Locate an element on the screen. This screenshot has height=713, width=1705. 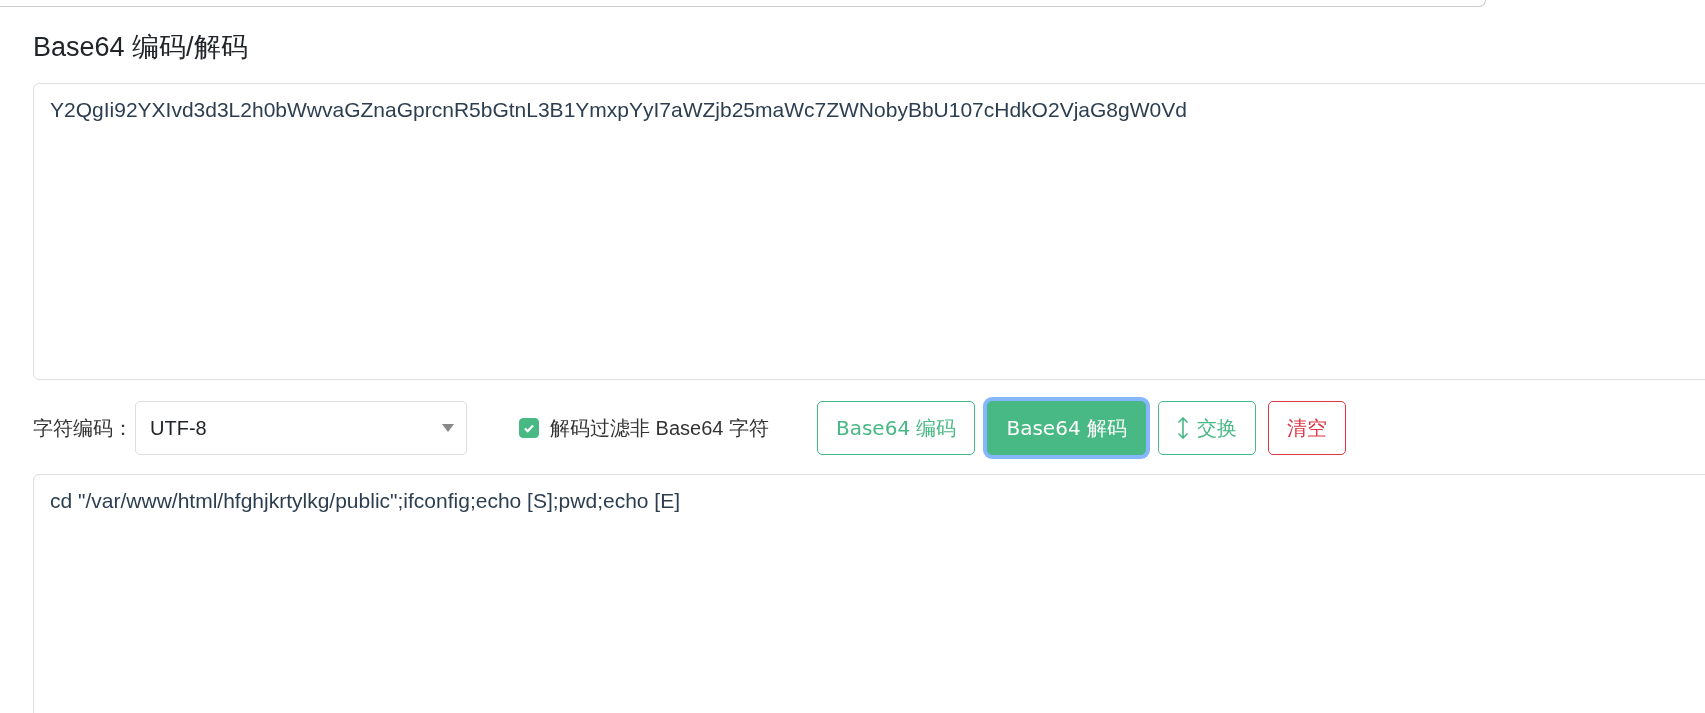
swap-arrows-icon is located at coordinates (1183, 428).